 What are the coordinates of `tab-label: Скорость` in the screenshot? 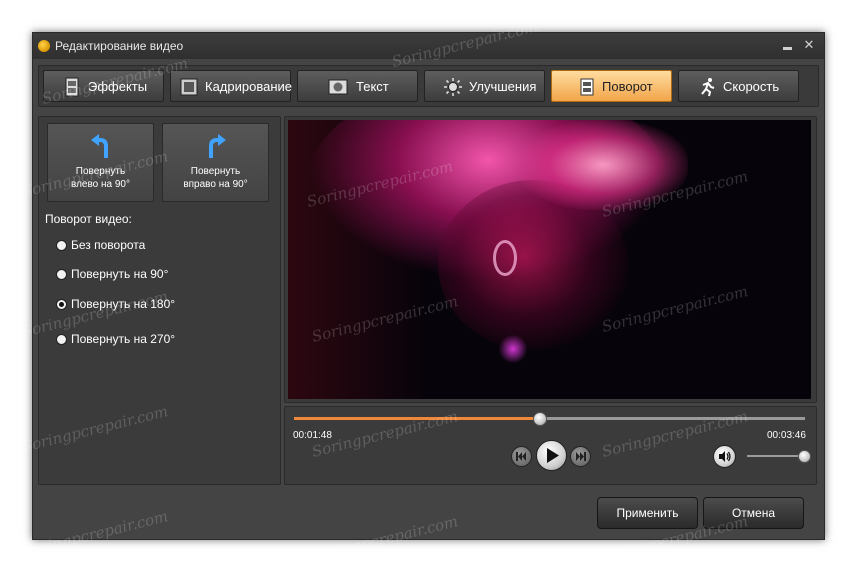 It's located at (751, 86).